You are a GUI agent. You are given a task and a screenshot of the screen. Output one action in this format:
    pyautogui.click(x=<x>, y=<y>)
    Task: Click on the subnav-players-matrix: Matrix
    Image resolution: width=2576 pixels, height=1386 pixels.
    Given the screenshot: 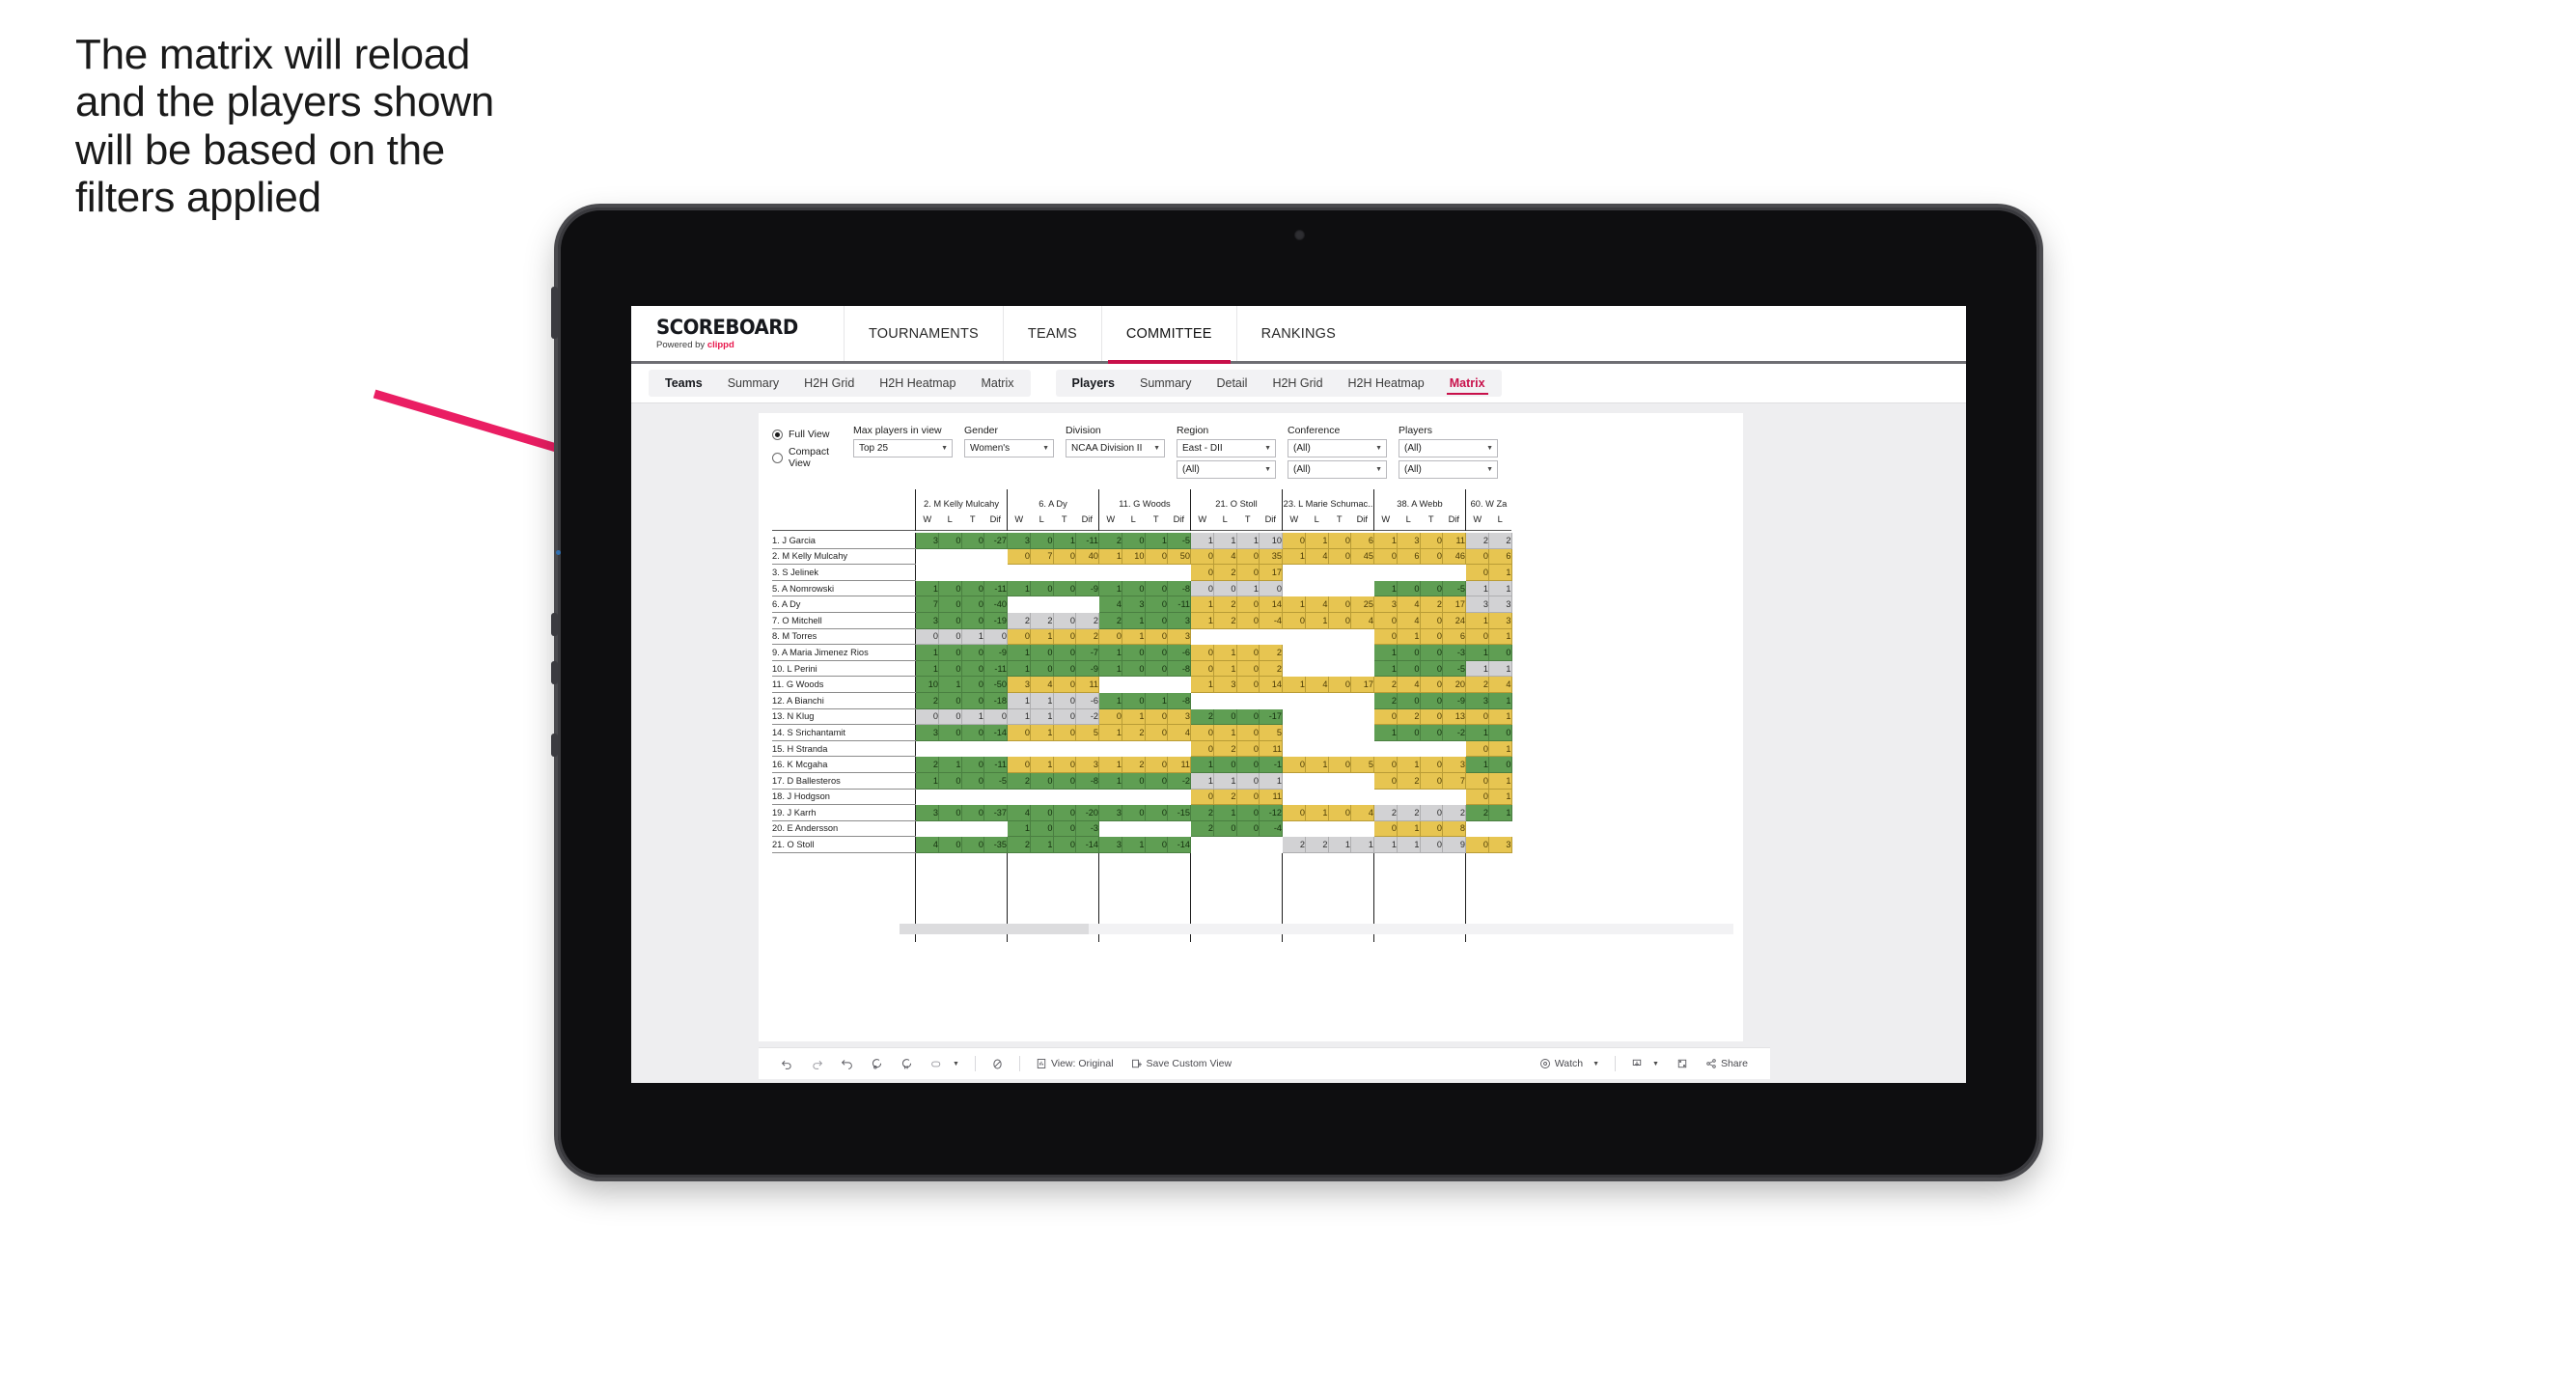 What is the action you would take?
    pyautogui.click(x=1467, y=383)
    